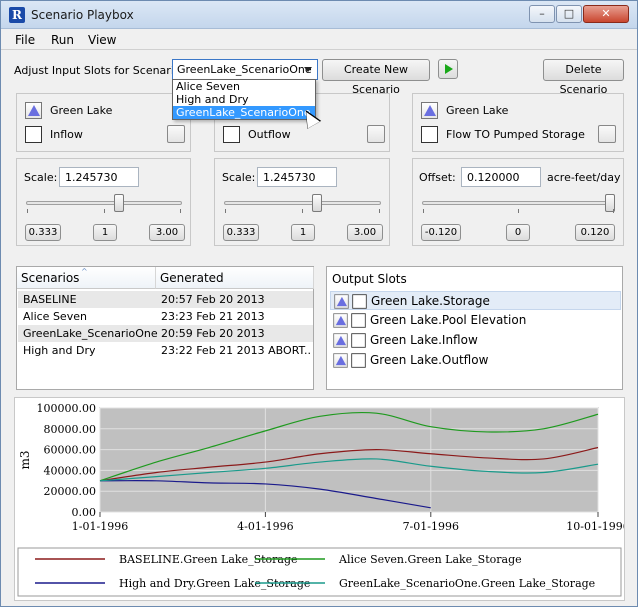 The width and height of the screenshot is (638, 607). Describe the element at coordinates (165, 316) in the screenshot. I see `table-row: Alice Seven 23:23 Feb 21 2013` at that location.